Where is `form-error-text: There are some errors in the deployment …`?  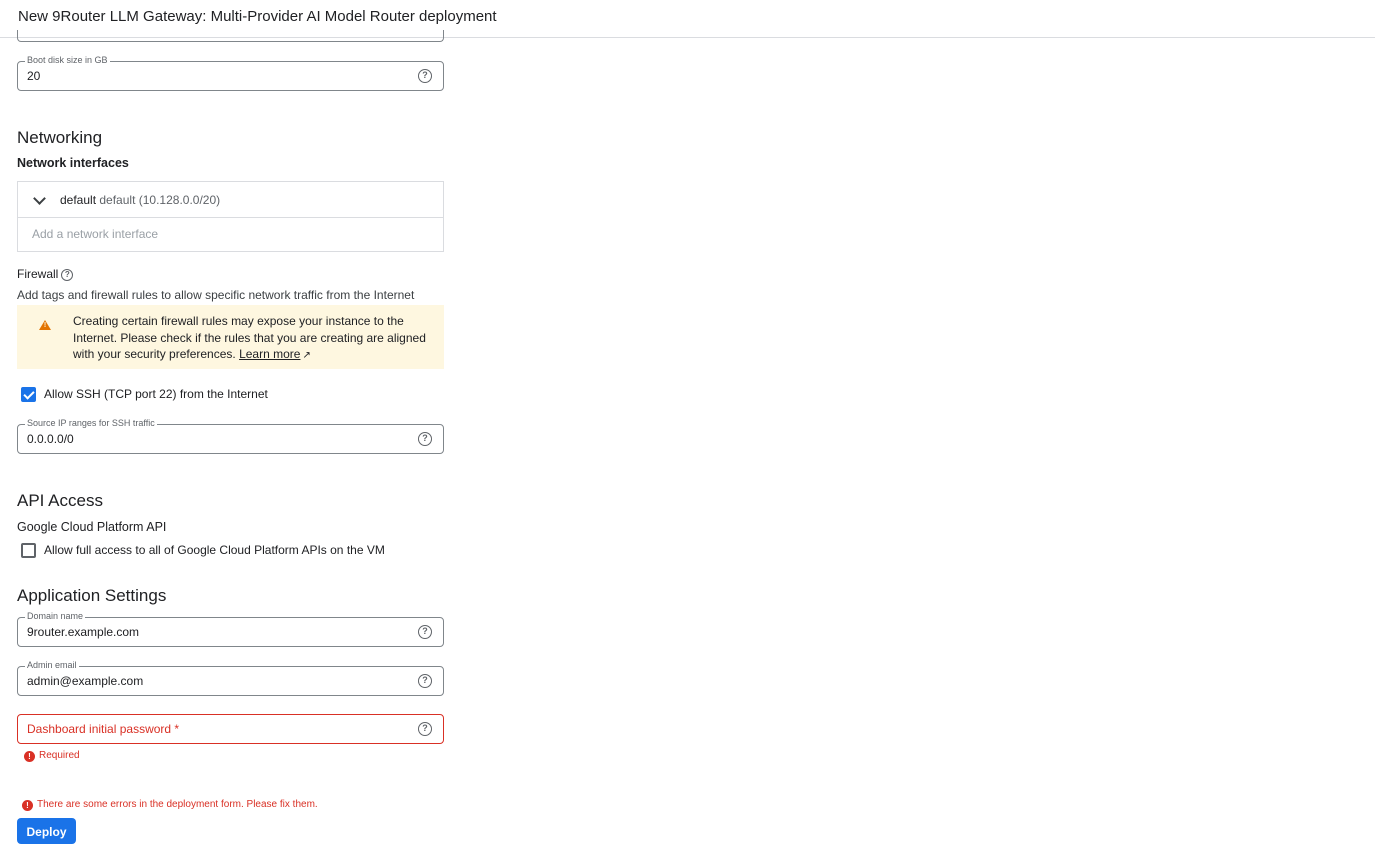 form-error-text: There are some errors in the deployment … is located at coordinates (177, 804).